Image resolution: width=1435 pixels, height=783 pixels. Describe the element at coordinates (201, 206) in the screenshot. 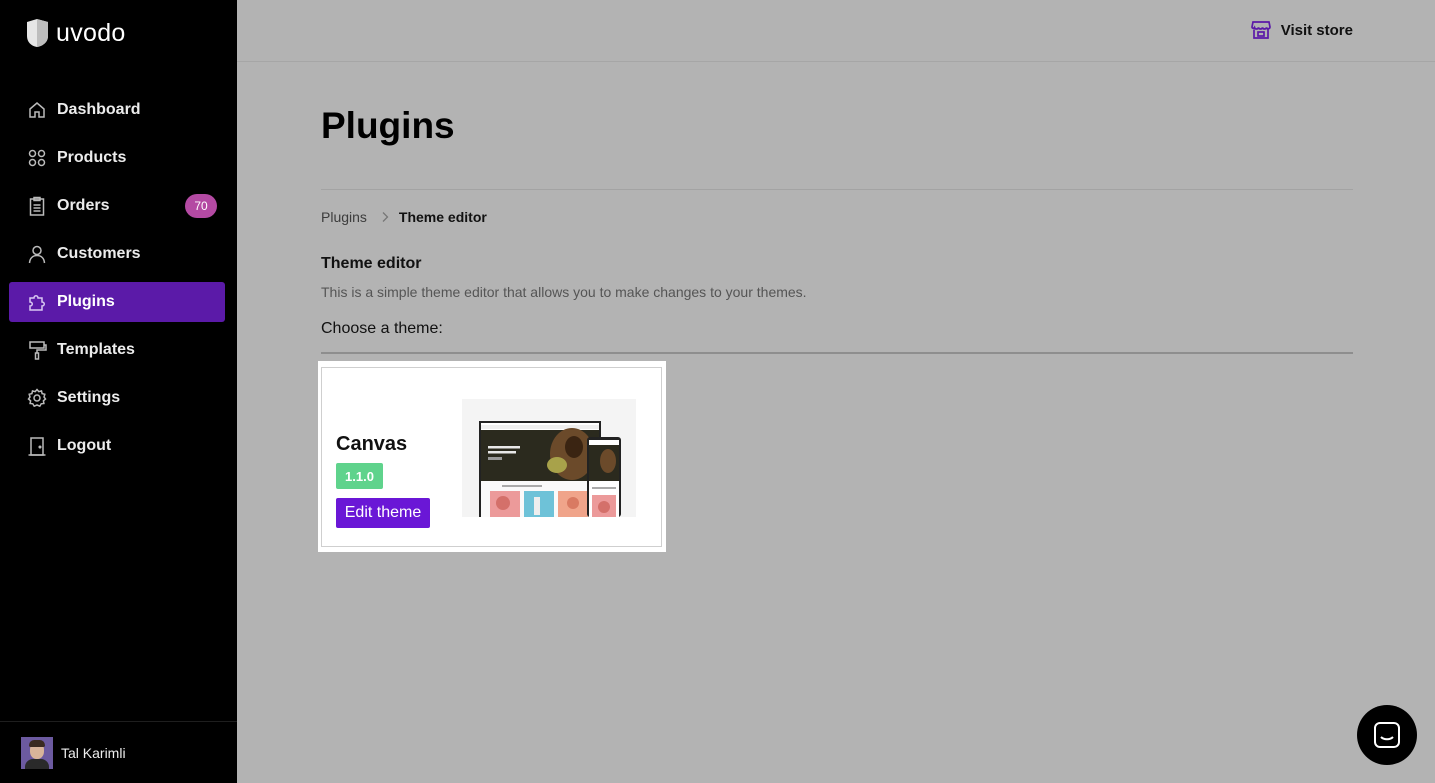

I see `orders-count-badge: 70` at that location.